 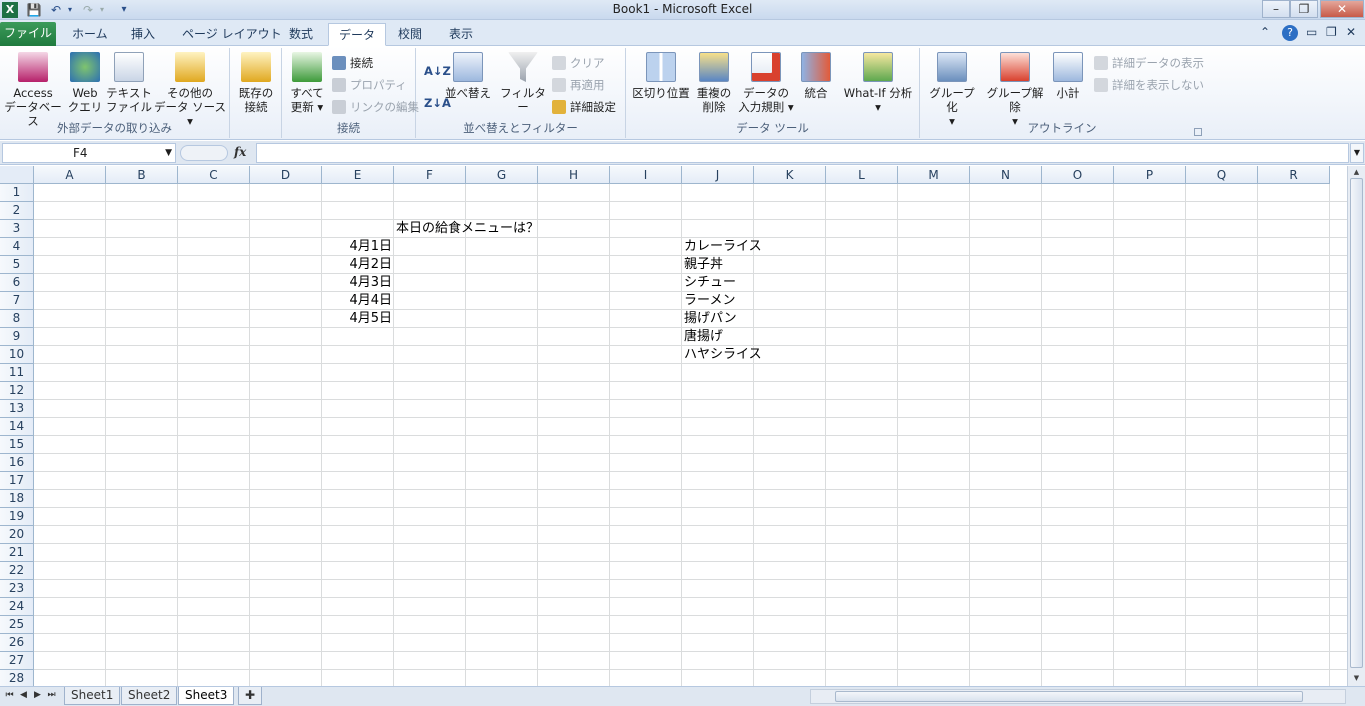 I want to click on advanced-filter-button: 詳細設定, so click(x=584, y=107).